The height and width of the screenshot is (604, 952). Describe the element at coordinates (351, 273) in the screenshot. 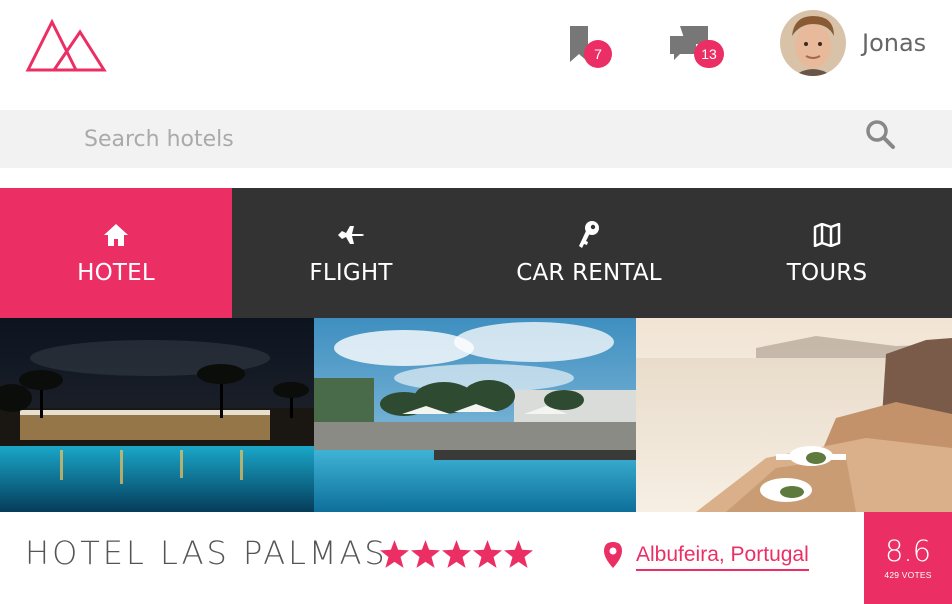

I see `tab-label: FLIGHT` at that location.